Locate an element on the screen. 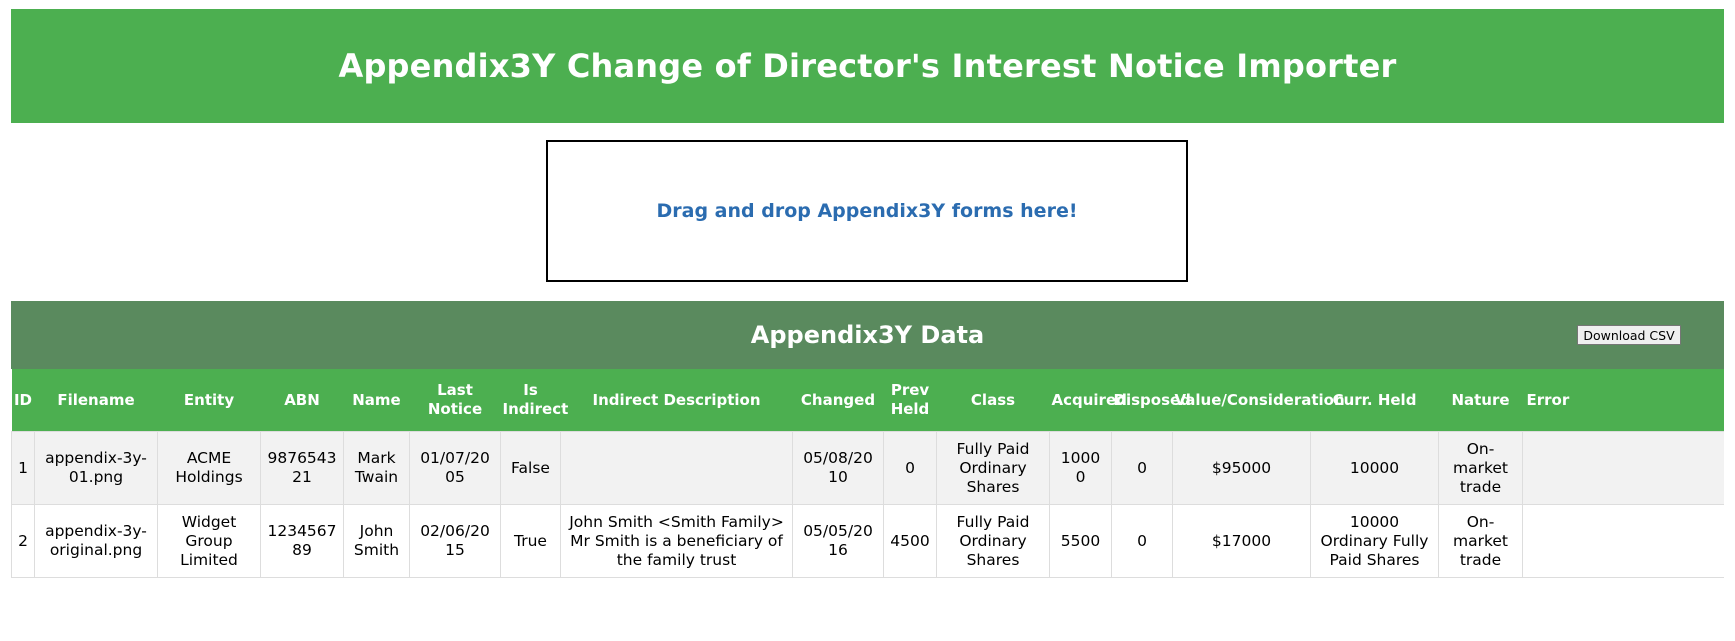 The width and height of the screenshot is (1735, 641). cell-name: John Smith is located at coordinates (376, 541).